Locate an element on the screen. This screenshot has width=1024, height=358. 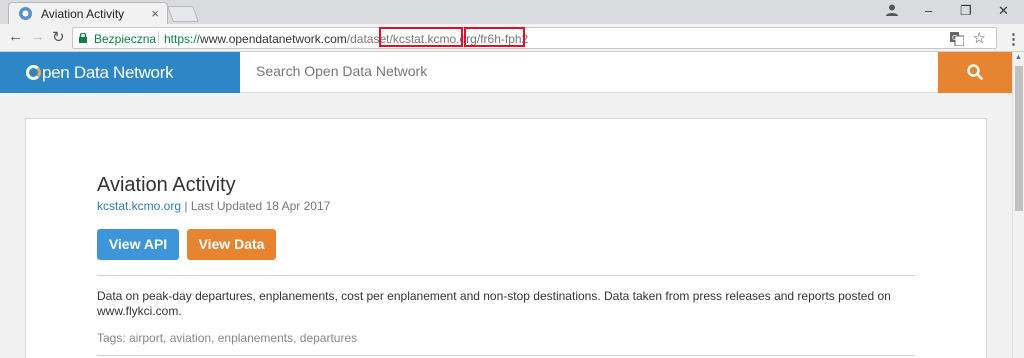
new-tab-button is located at coordinates (183, 14).